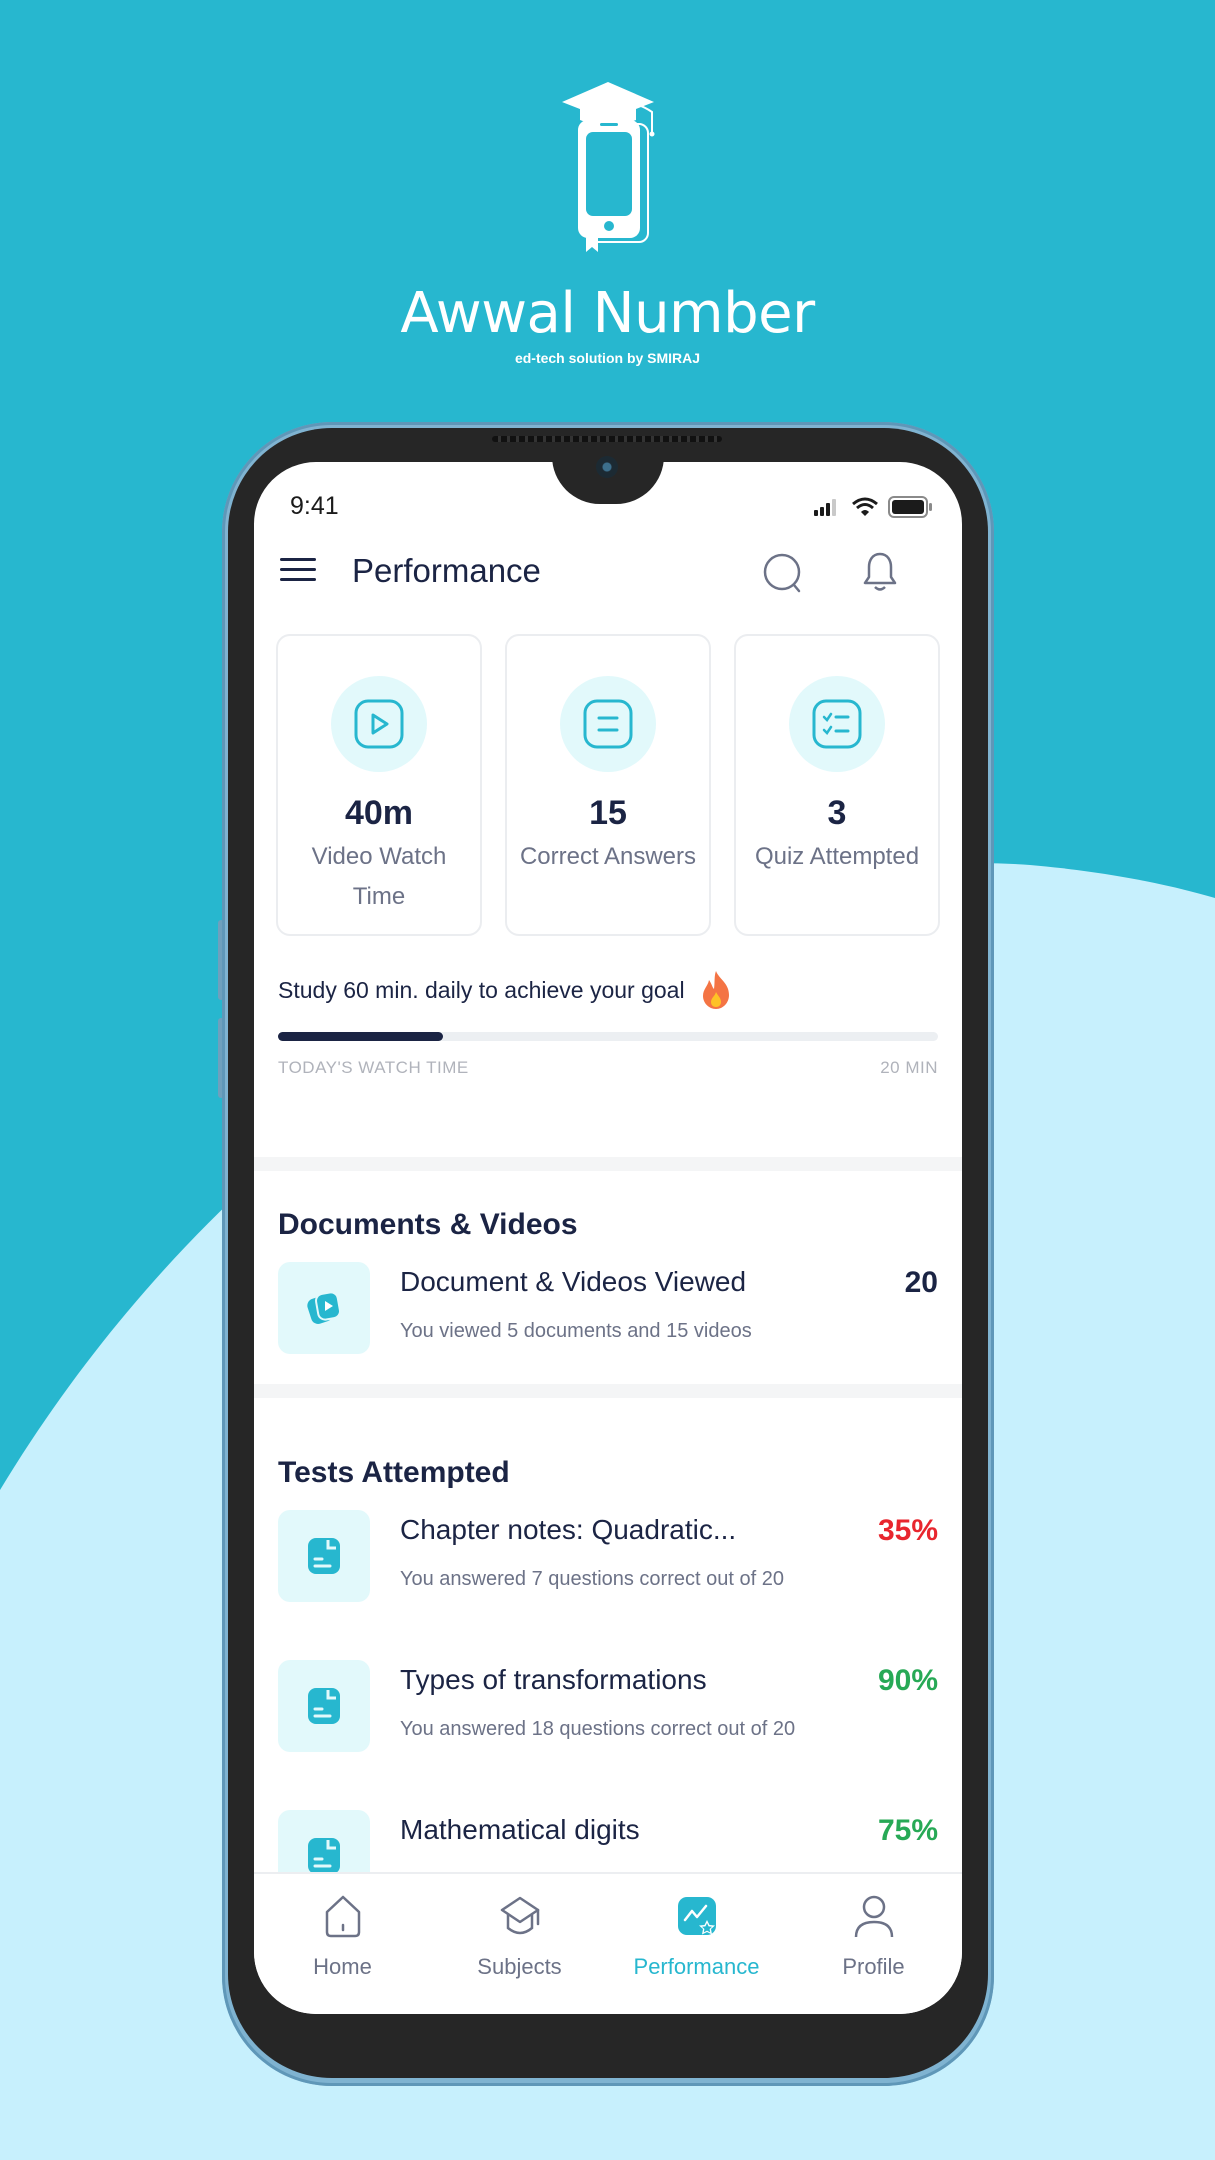 This screenshot has width=1215, height=2160. What do you see at coordinates (696, 1916) in the screenshot?
I see `performance-chart-icon` at bounding box center [696, 1916].